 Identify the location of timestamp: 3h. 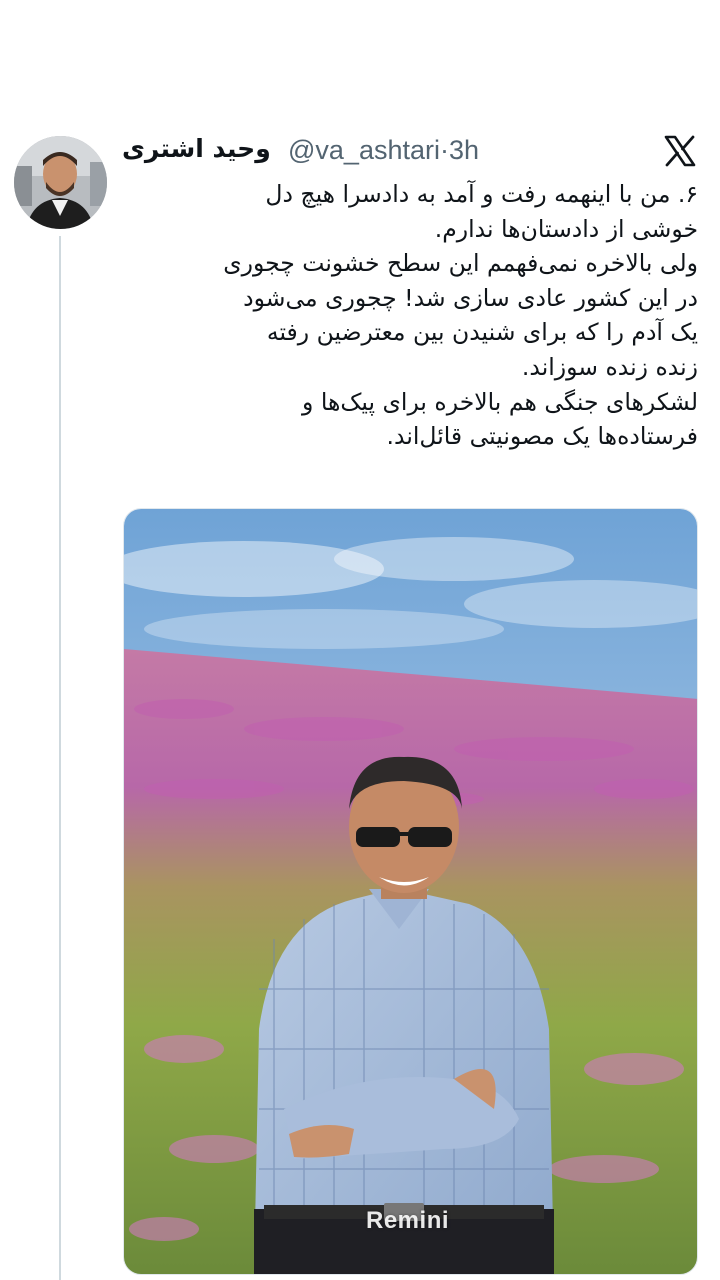
(464, 150).